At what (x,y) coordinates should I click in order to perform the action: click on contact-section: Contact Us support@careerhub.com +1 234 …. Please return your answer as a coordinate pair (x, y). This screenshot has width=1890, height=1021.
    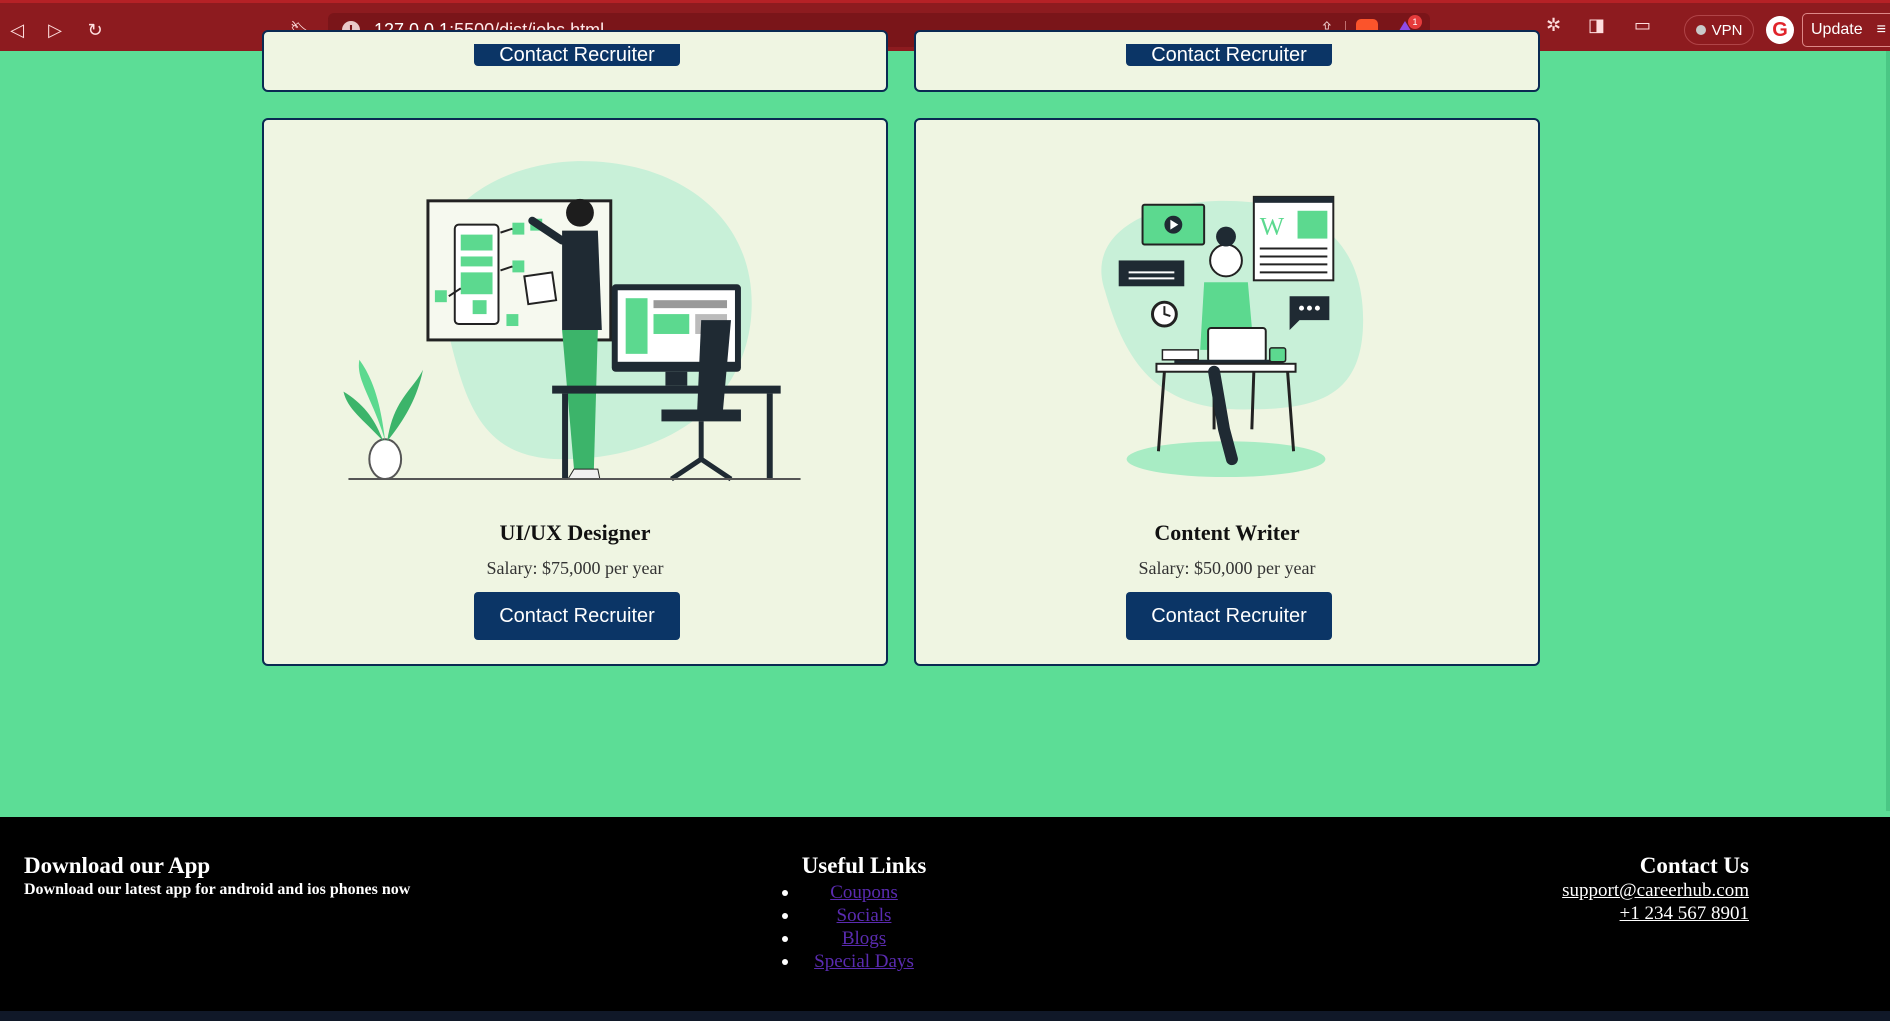
    Looking at the image, I should click on (1655, 889).